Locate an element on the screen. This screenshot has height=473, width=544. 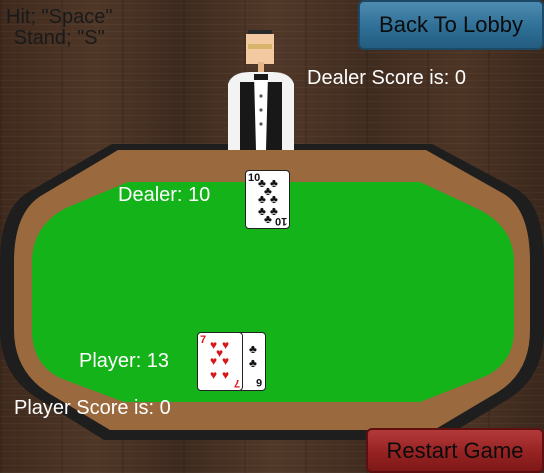
back-to-lobby-button: Back To Lobby is located at coordinates (451, 25).